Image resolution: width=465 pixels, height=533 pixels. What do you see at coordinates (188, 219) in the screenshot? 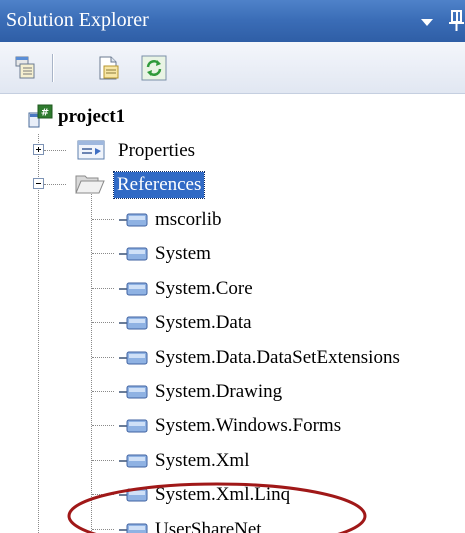
I see `tree-item-label: mscorlib` at bounding box center [188, 219].